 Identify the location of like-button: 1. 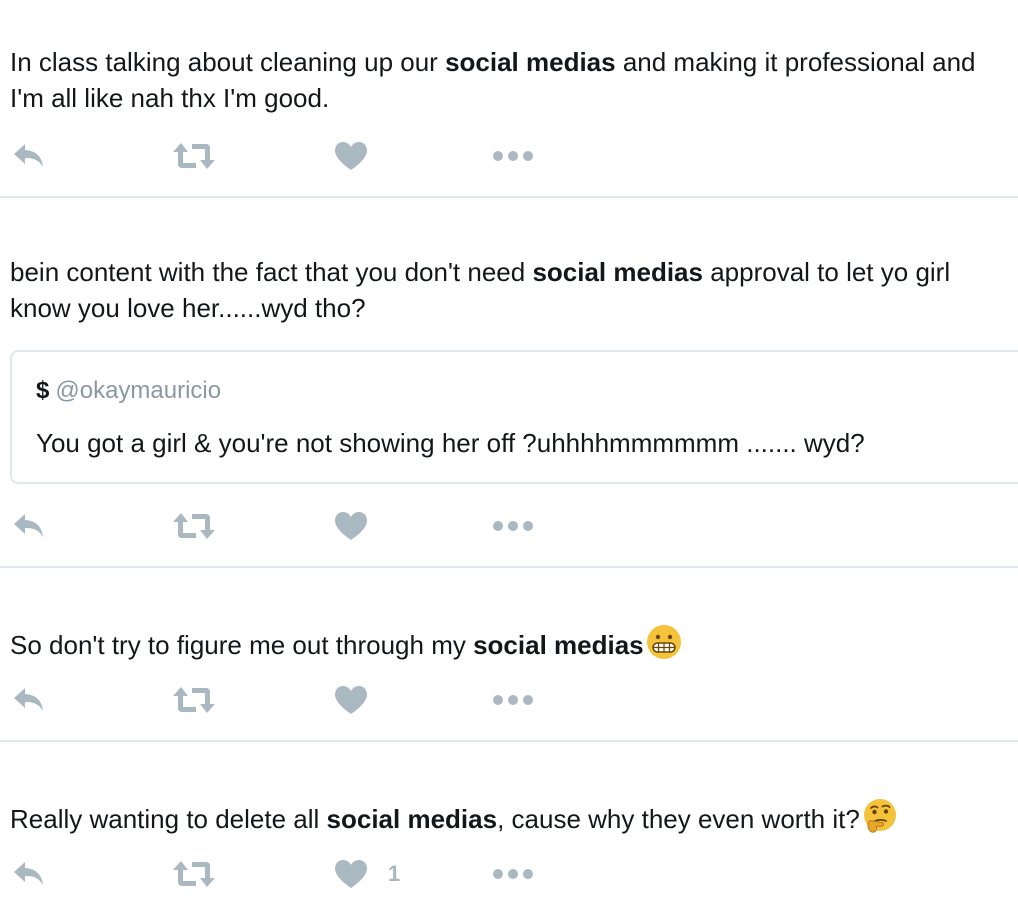
(367, 874).